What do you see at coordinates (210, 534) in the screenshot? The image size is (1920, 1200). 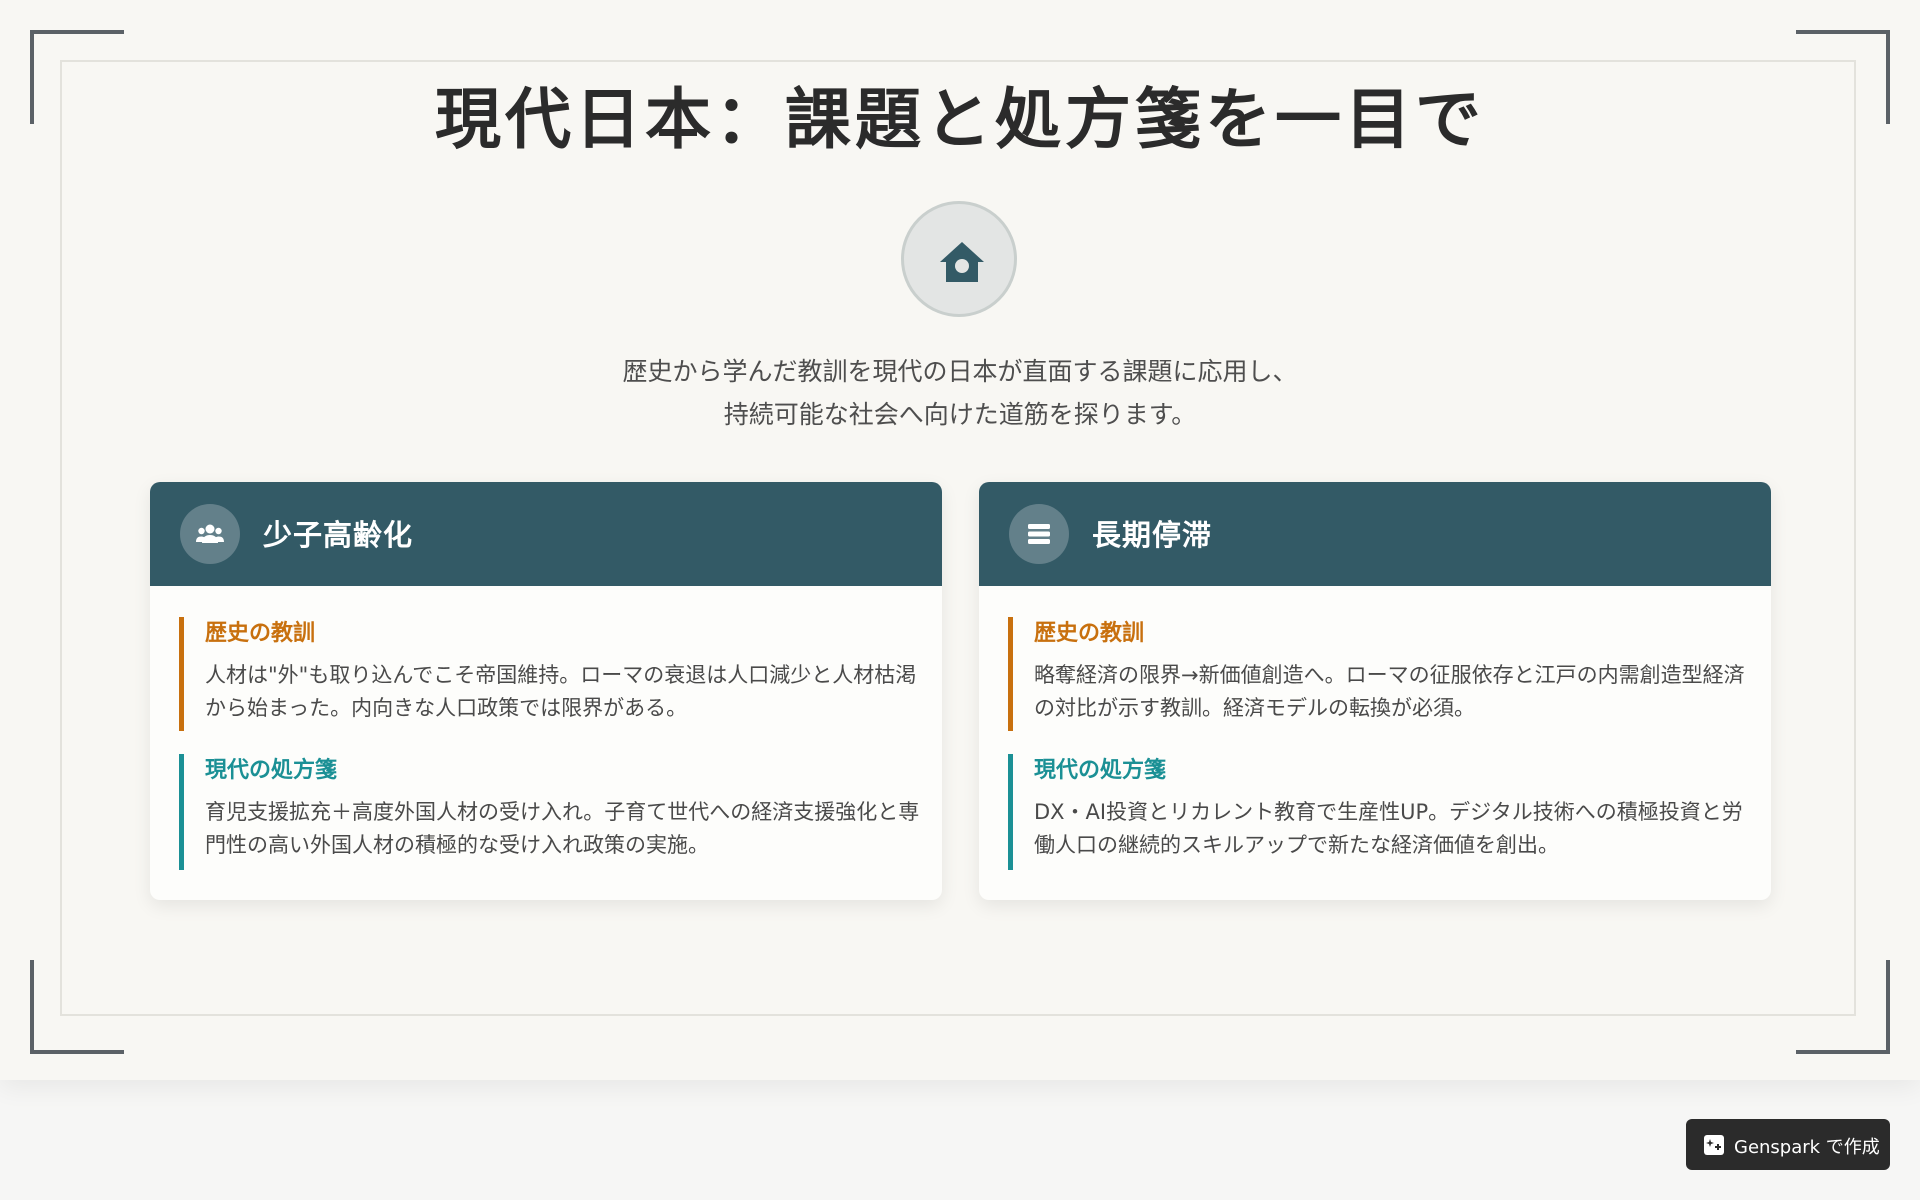 I see `users-icon` at bounding box center [210, 534].